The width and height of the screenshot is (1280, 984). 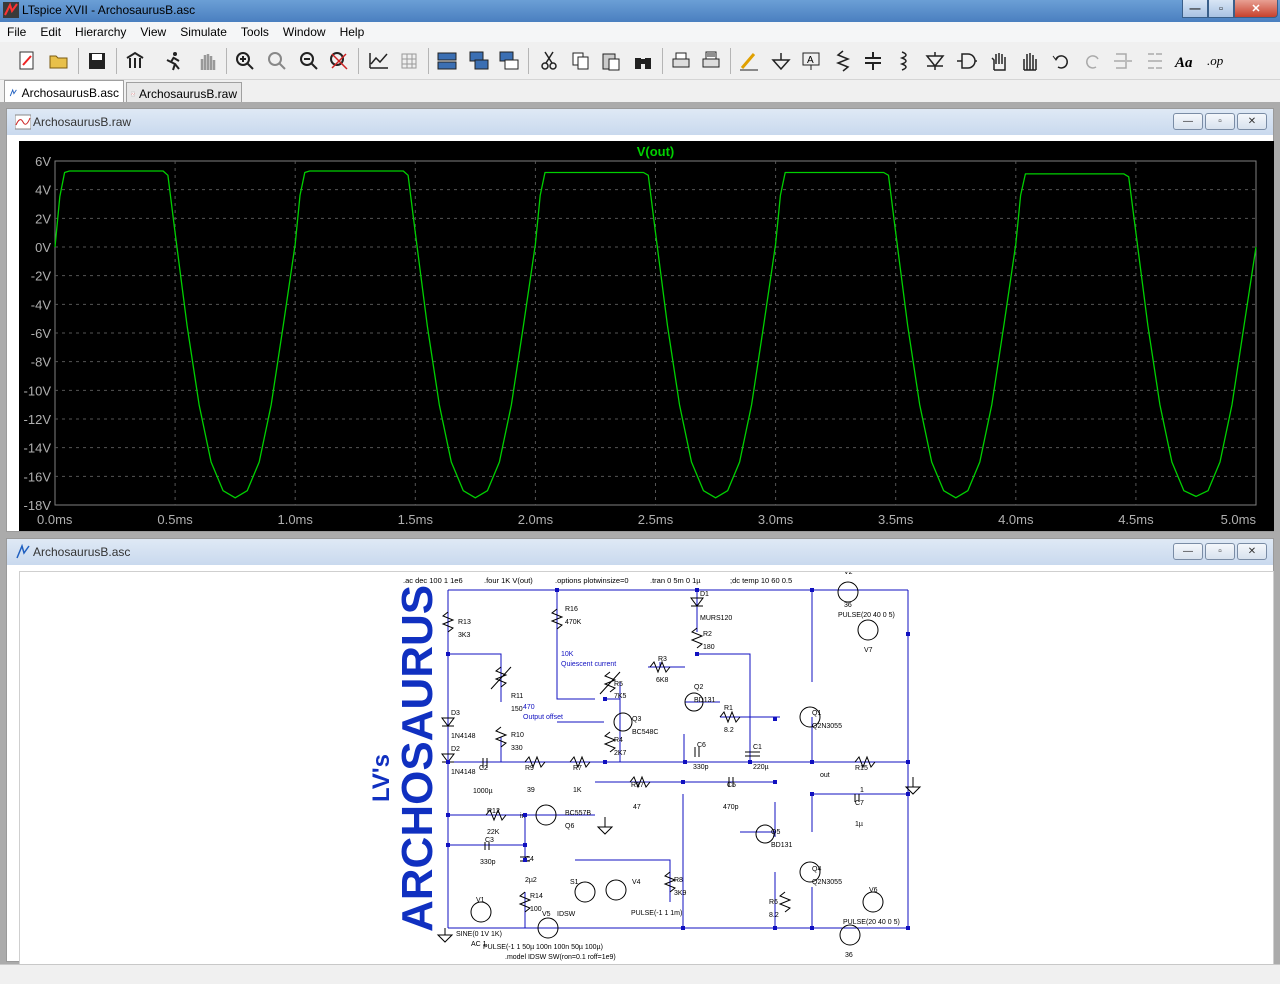 I want to click on drag-icon, so click(x=1029, y=61).